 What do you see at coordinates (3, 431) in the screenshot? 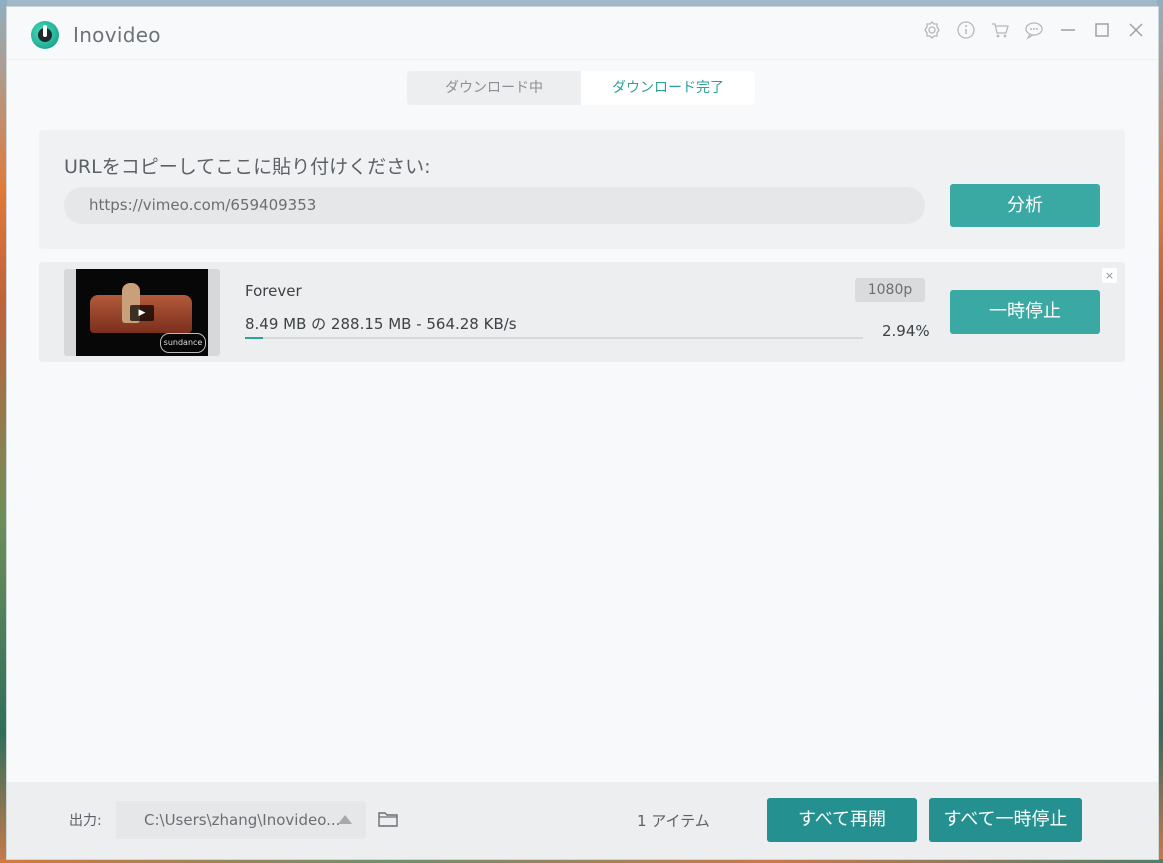
I see `desktop-background-left` at bounding box center [3, 431].